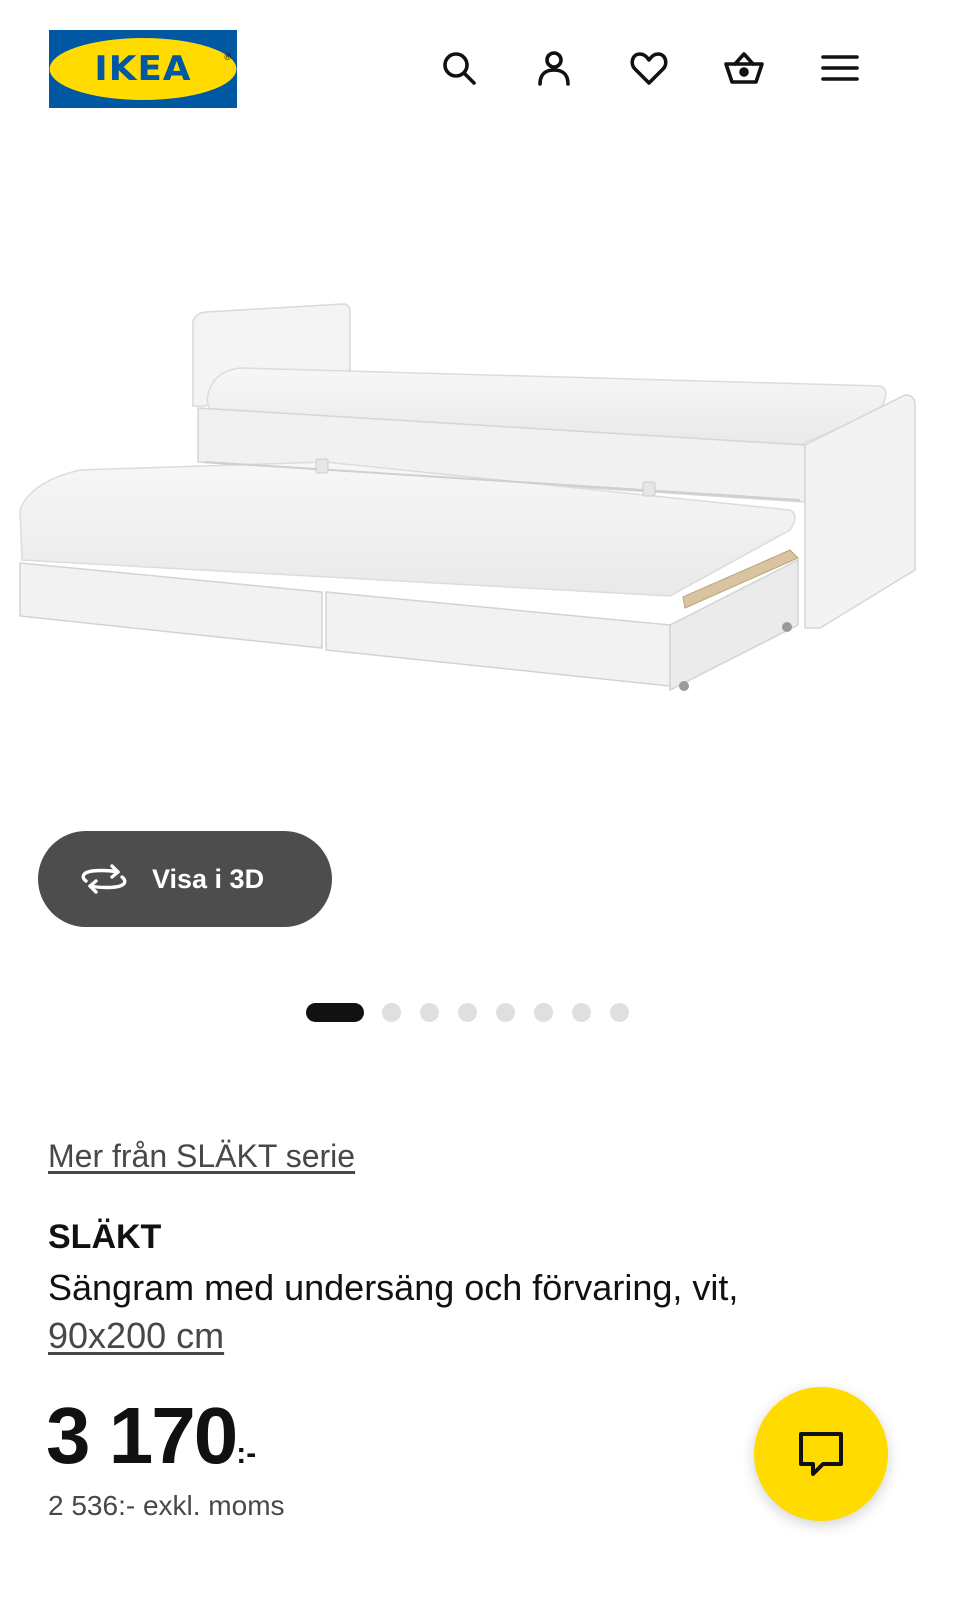 This screenshot has height=1600, width=954. What do you see at coordinates (554, 68) in the screenshot?
I see `user-icon` at bounding box center [554, 68].